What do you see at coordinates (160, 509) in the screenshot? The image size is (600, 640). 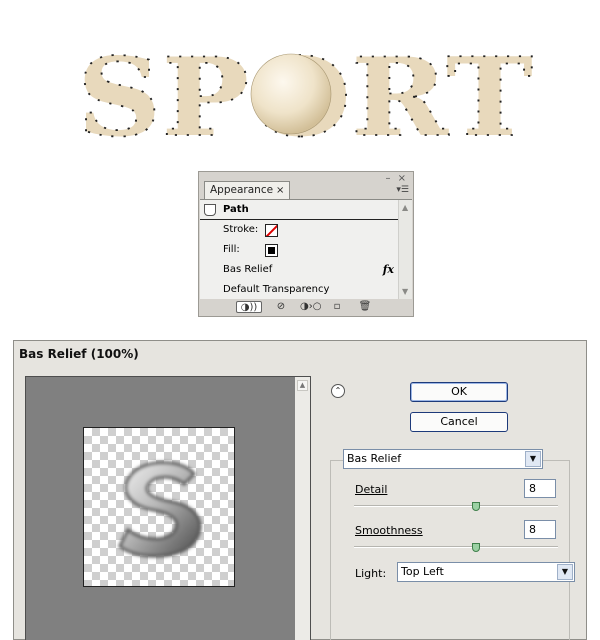 I see `relief-s-preview` at bounding box center [160, 509].